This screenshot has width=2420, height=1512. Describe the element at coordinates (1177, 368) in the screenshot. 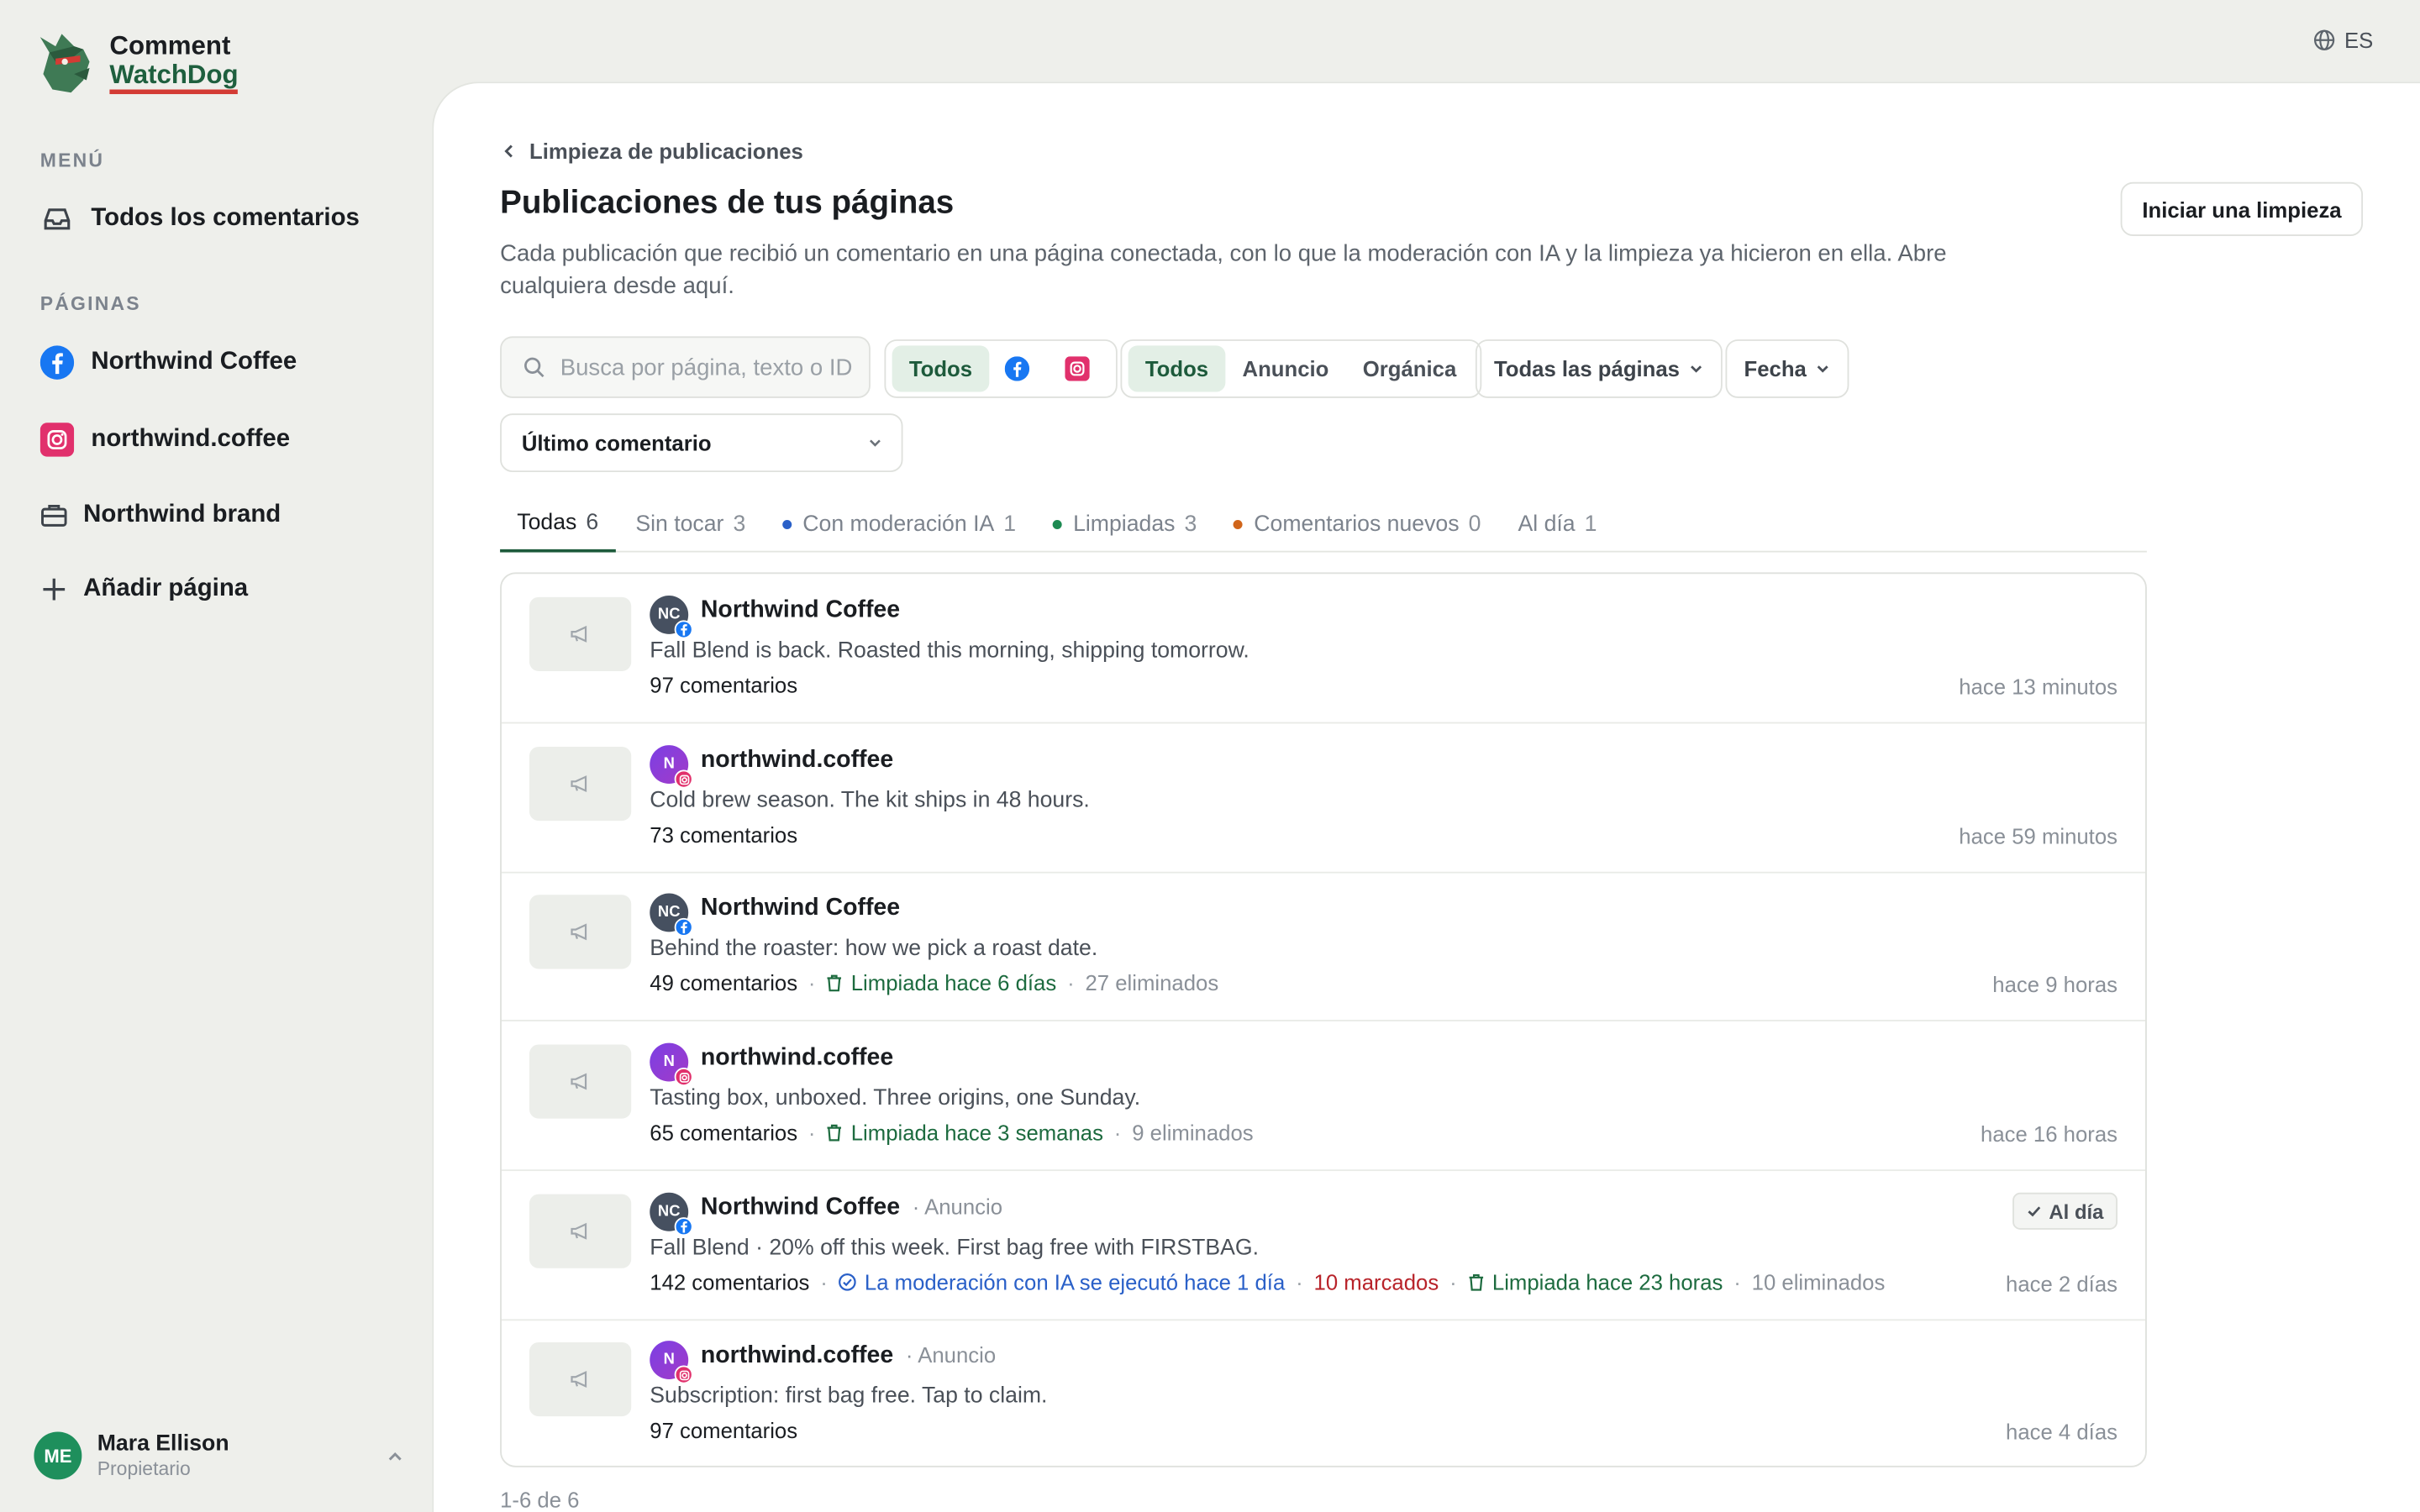

I see `type-all-option: Todos` at that location.